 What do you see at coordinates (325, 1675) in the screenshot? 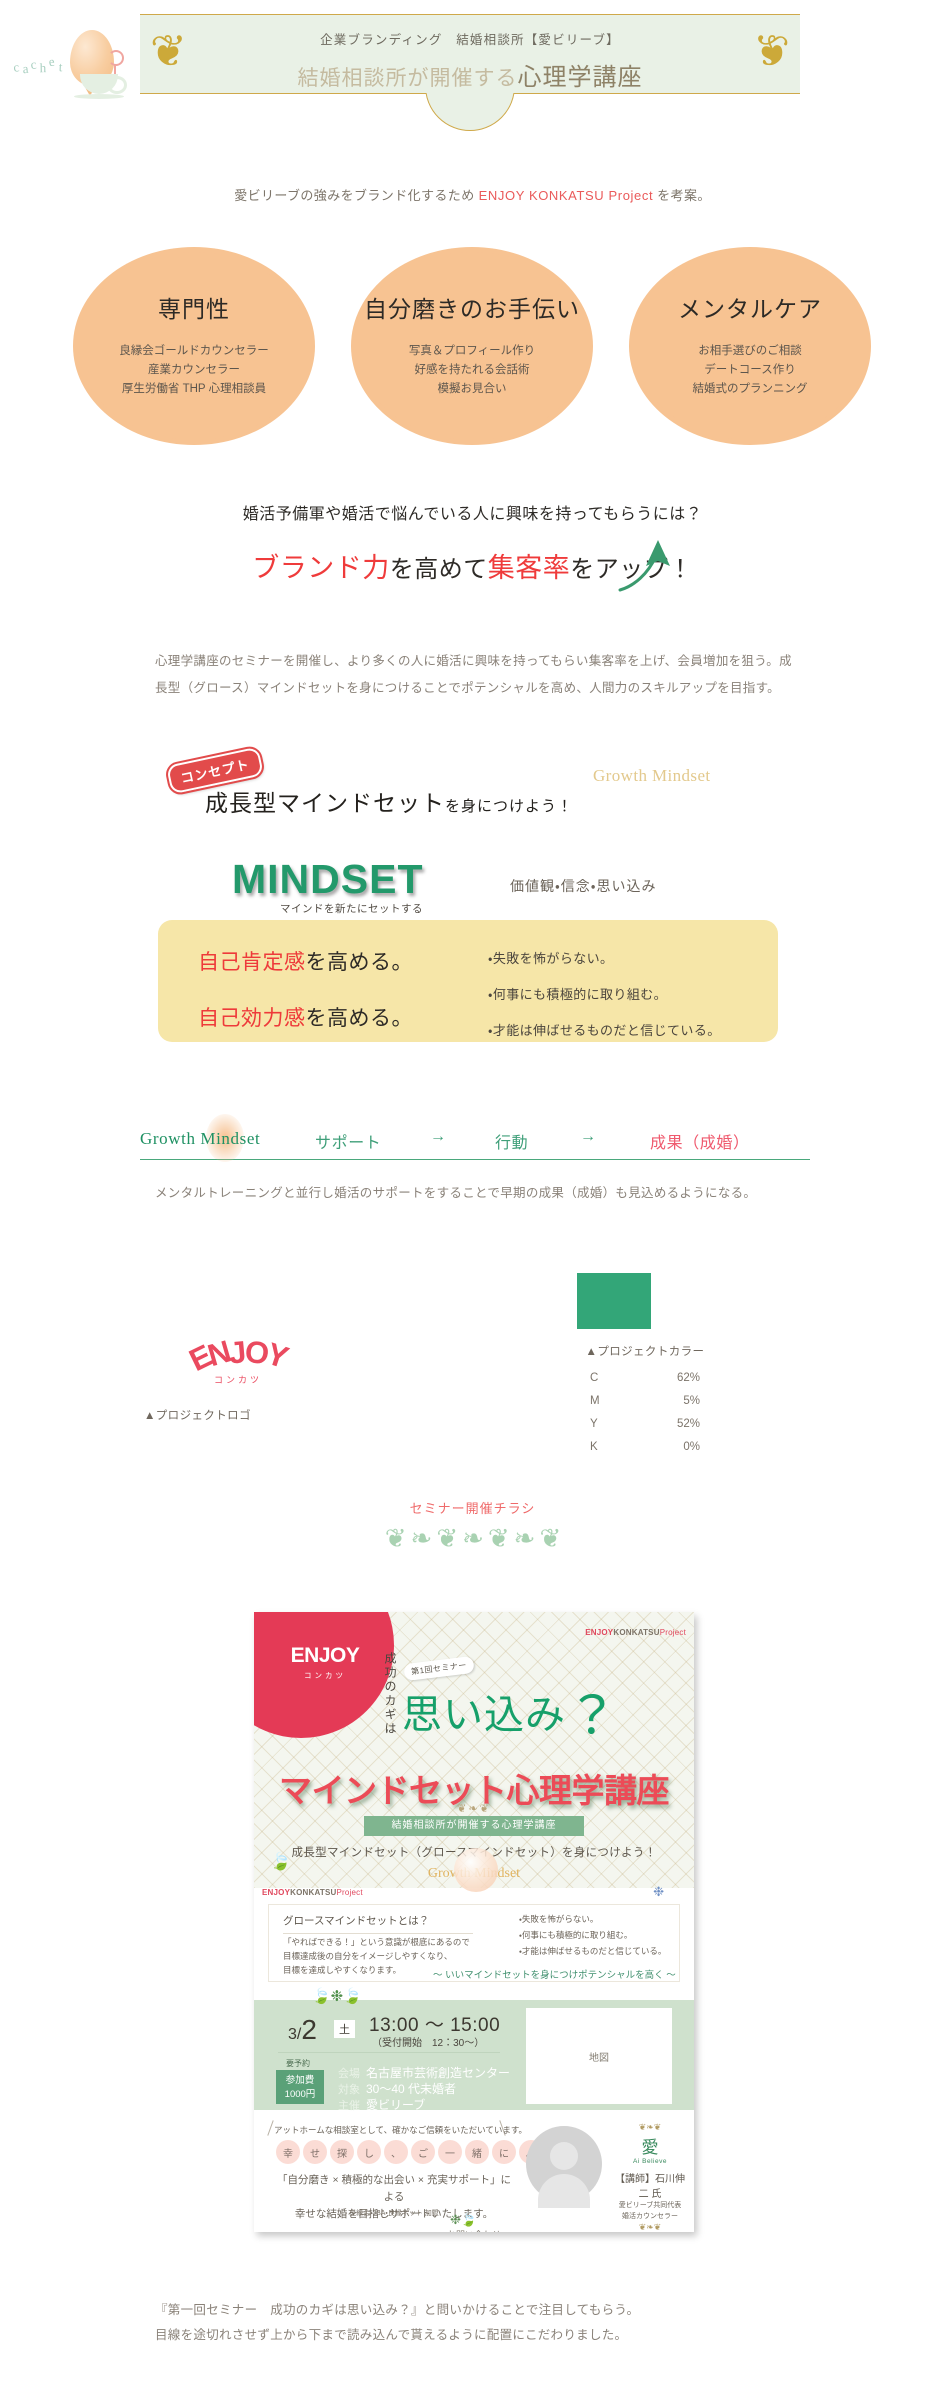
I see `flyer-logo-kana: コンカツ` at bounding box center [325, 1675].